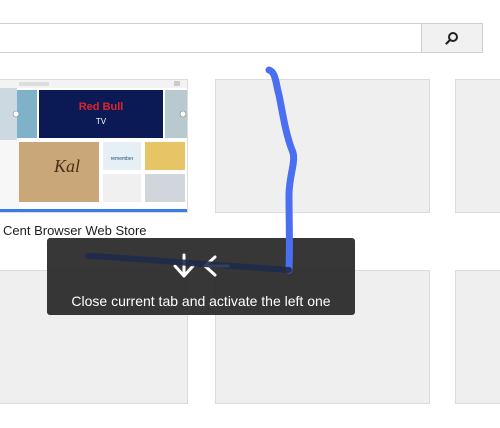 Image resolution: width=500 pixels, height=428 pixels. Describe the element at coordinates (101, 107) in the screenshot. I see `svg-text: Red Bull` at that location.